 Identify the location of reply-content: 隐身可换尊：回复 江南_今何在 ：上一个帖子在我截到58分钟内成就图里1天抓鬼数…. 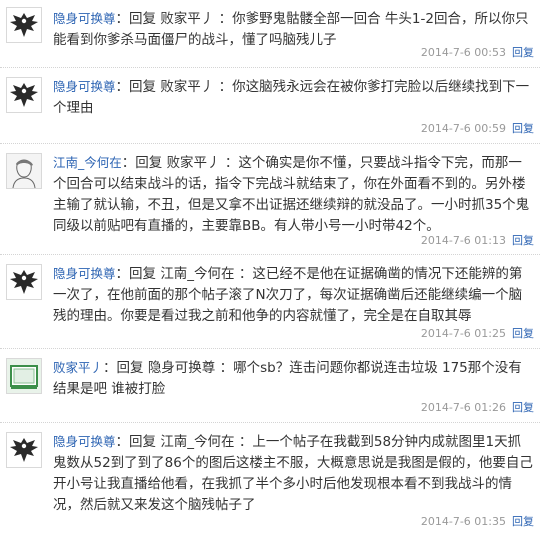
(293, 473).